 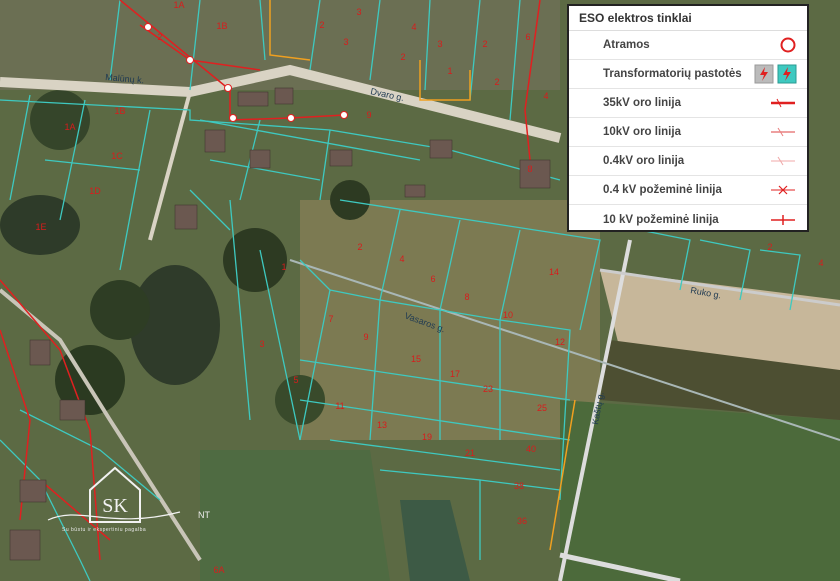 What do you see at coordinates (382, 425) in the screenshot?
I see `svg-text: 13` at bounding box center [382, 425].